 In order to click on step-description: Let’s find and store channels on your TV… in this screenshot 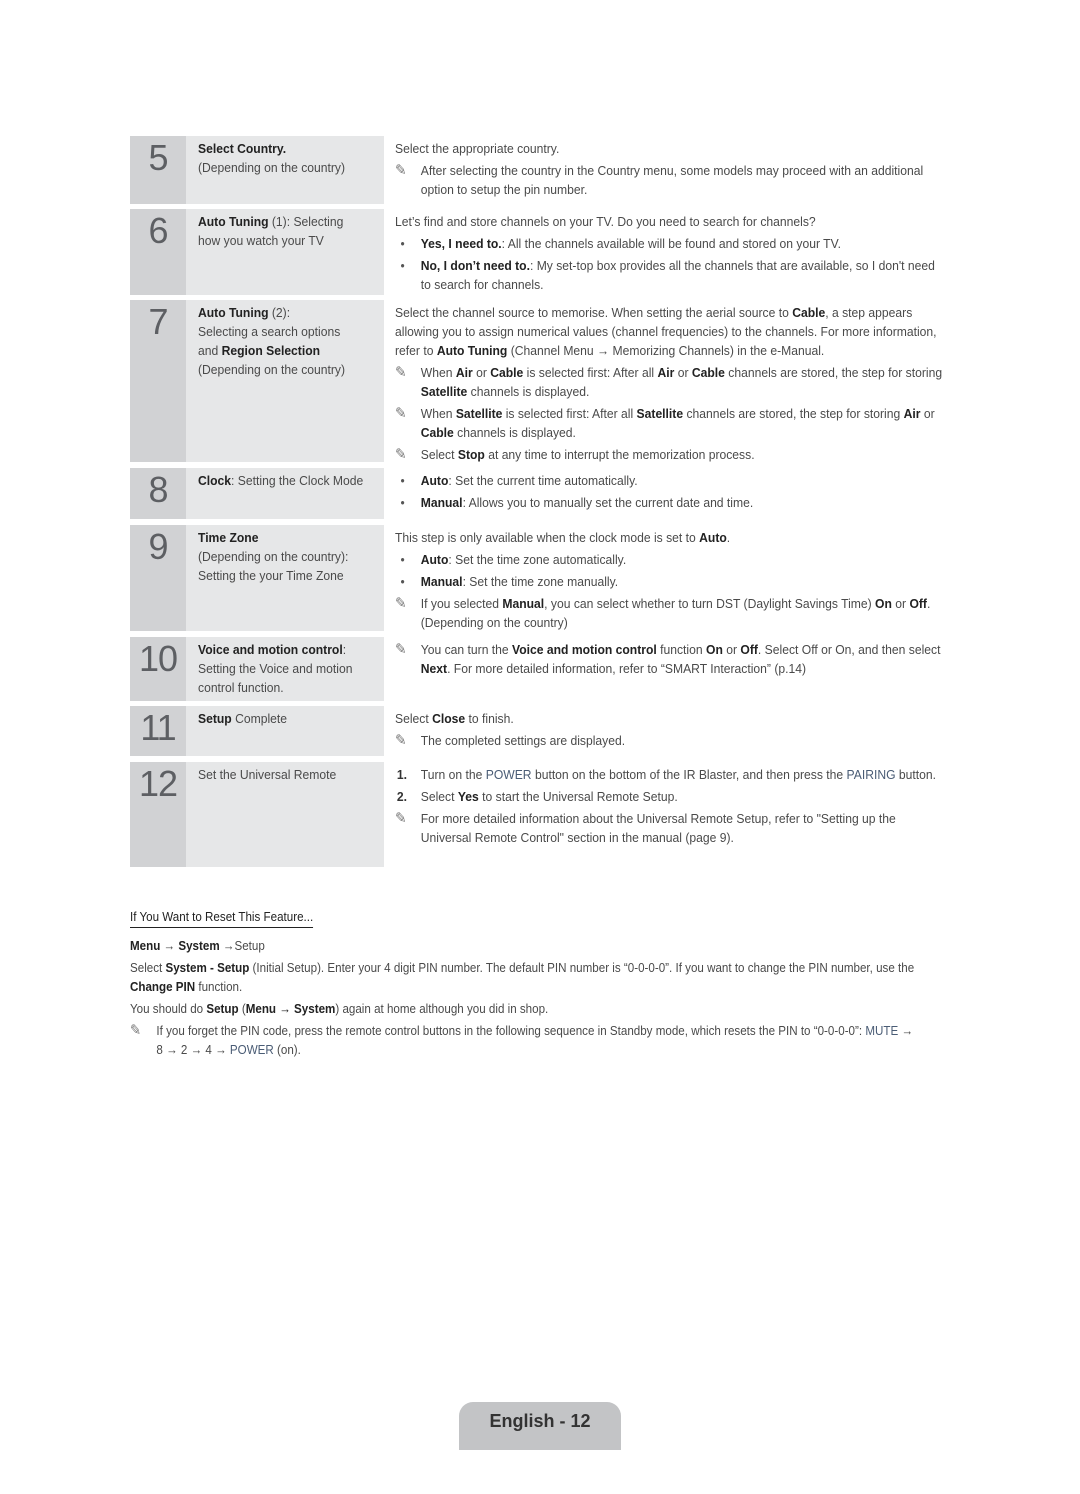, I will do `click(670, 254)`.